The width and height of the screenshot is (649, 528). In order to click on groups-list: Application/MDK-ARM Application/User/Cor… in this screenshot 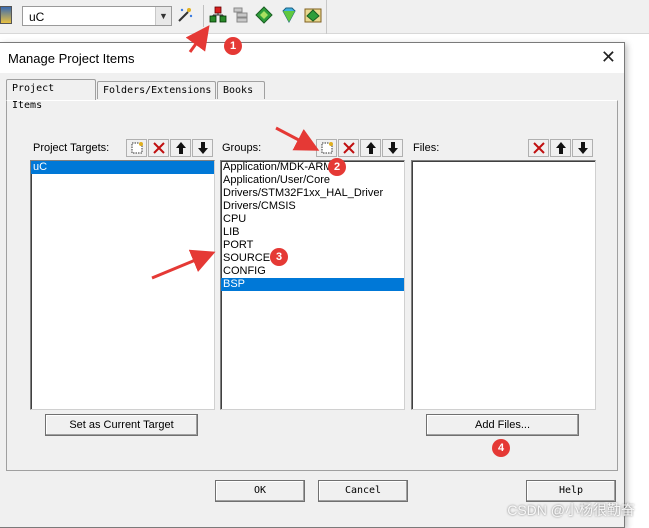, I will do `click(312, 285)`.